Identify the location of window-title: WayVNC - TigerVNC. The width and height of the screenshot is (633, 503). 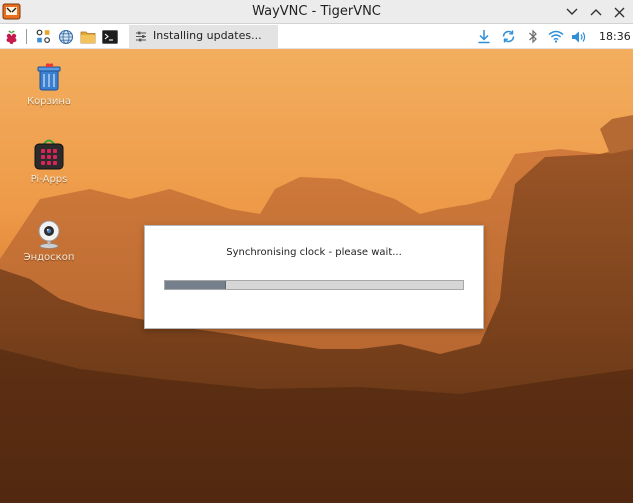
(316, 11).